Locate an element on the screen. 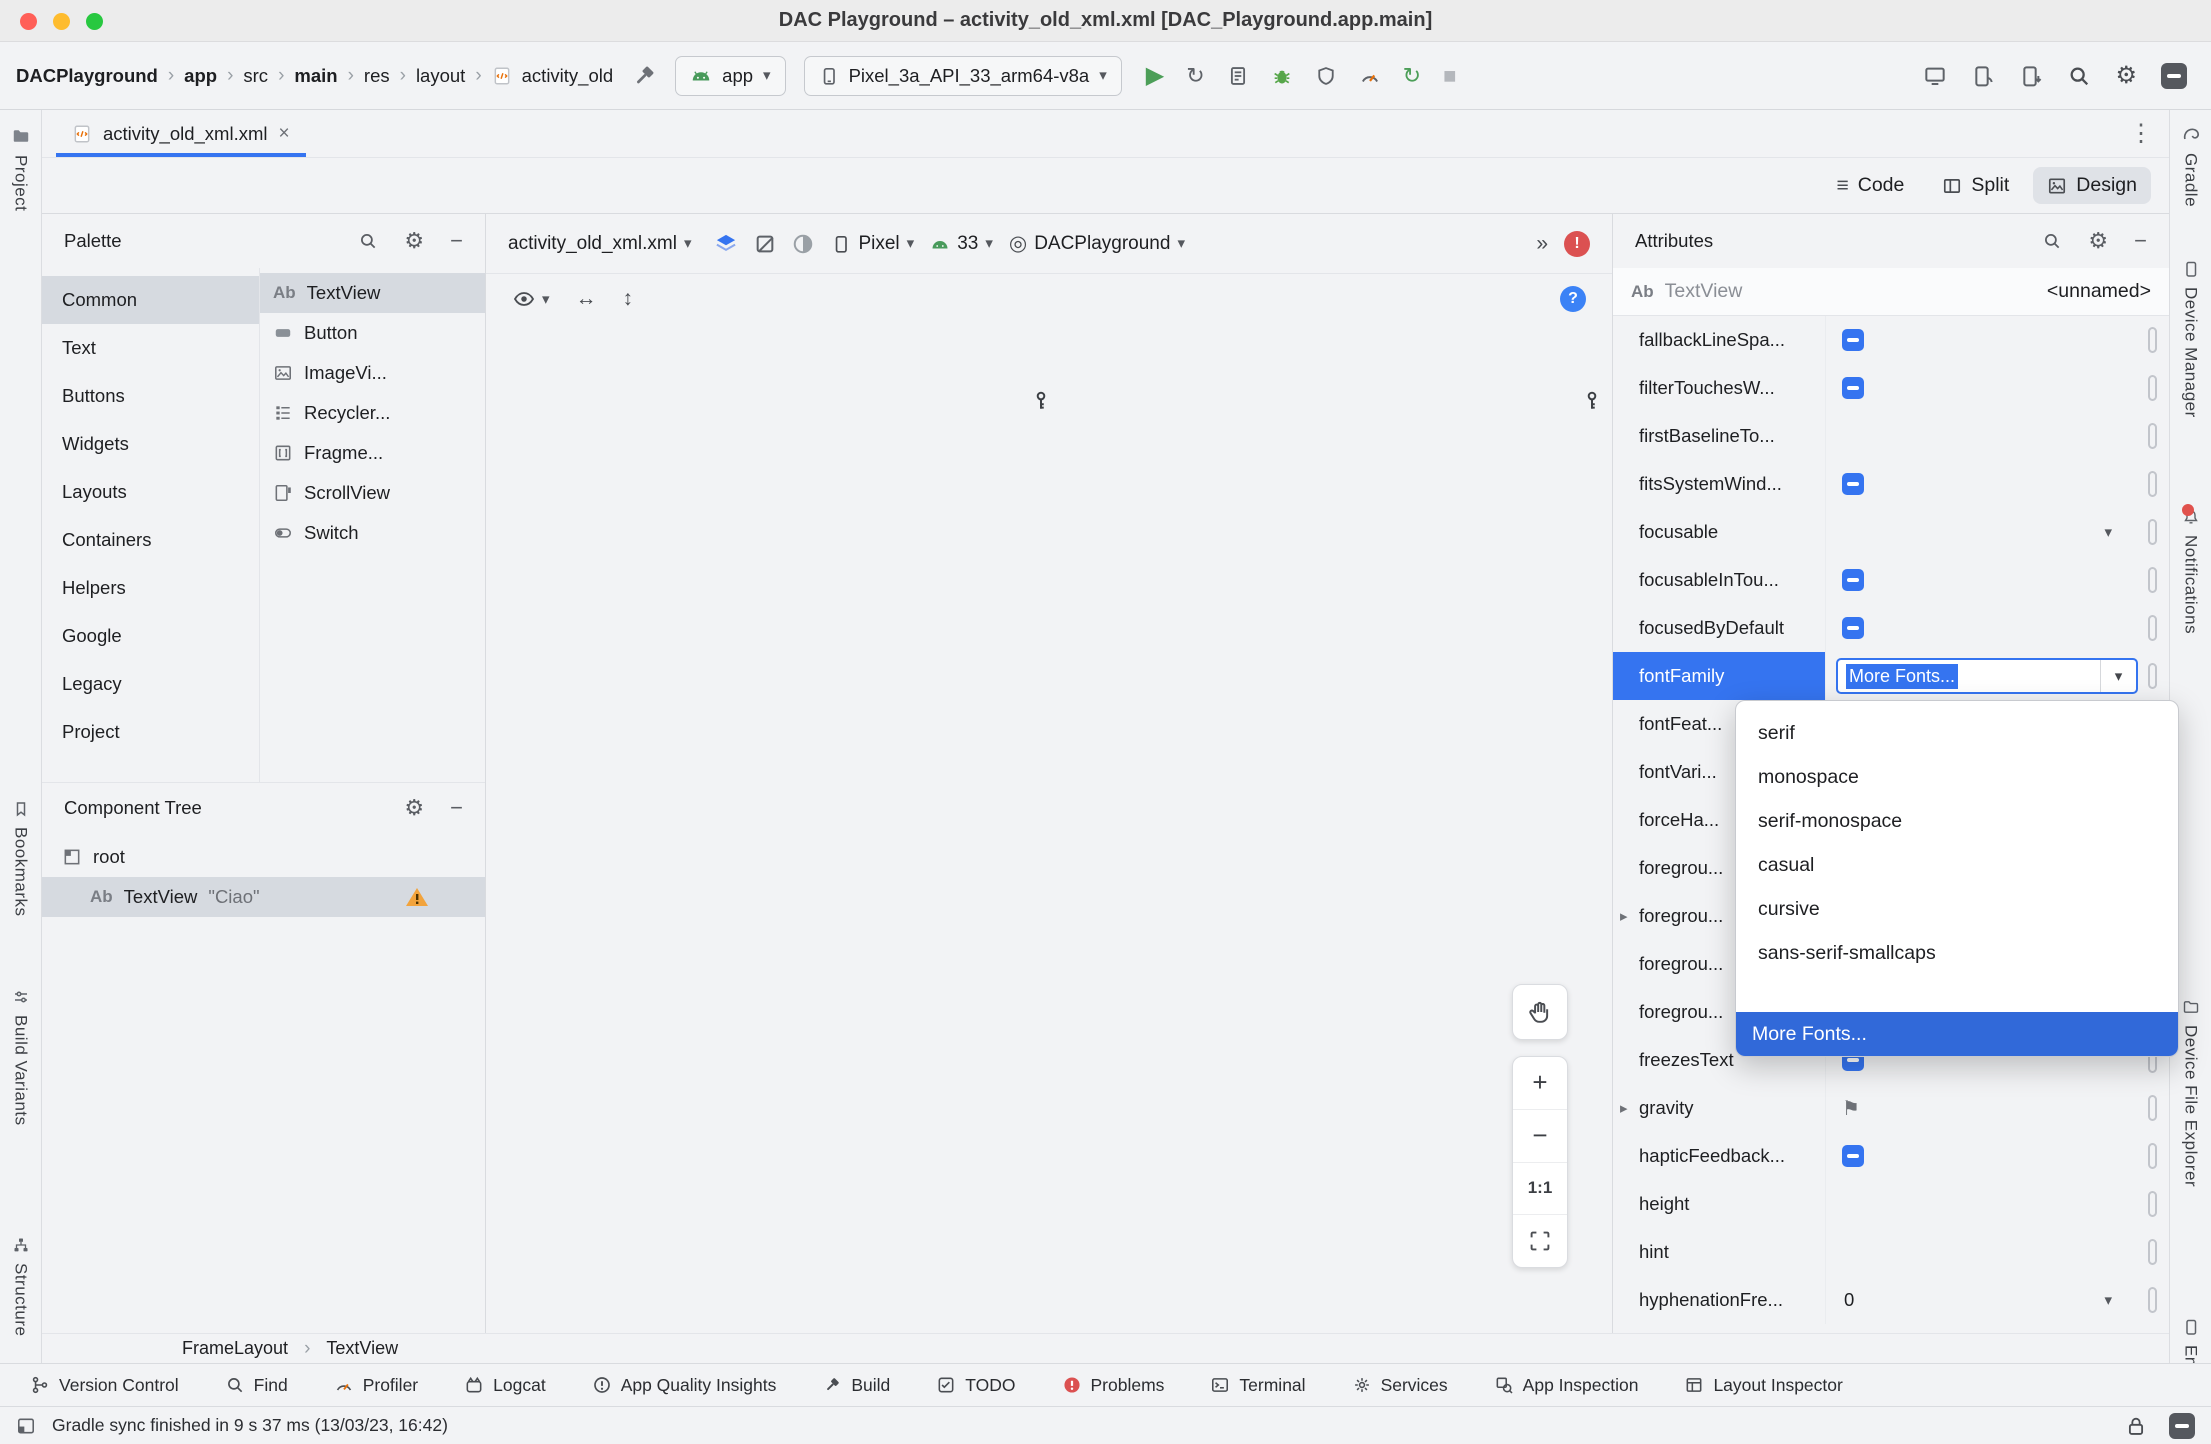 The height and width of the screenshot is (1444, 2211). file-select: activity_old_xml.xml ▾ is located at coordinates (599, 244).